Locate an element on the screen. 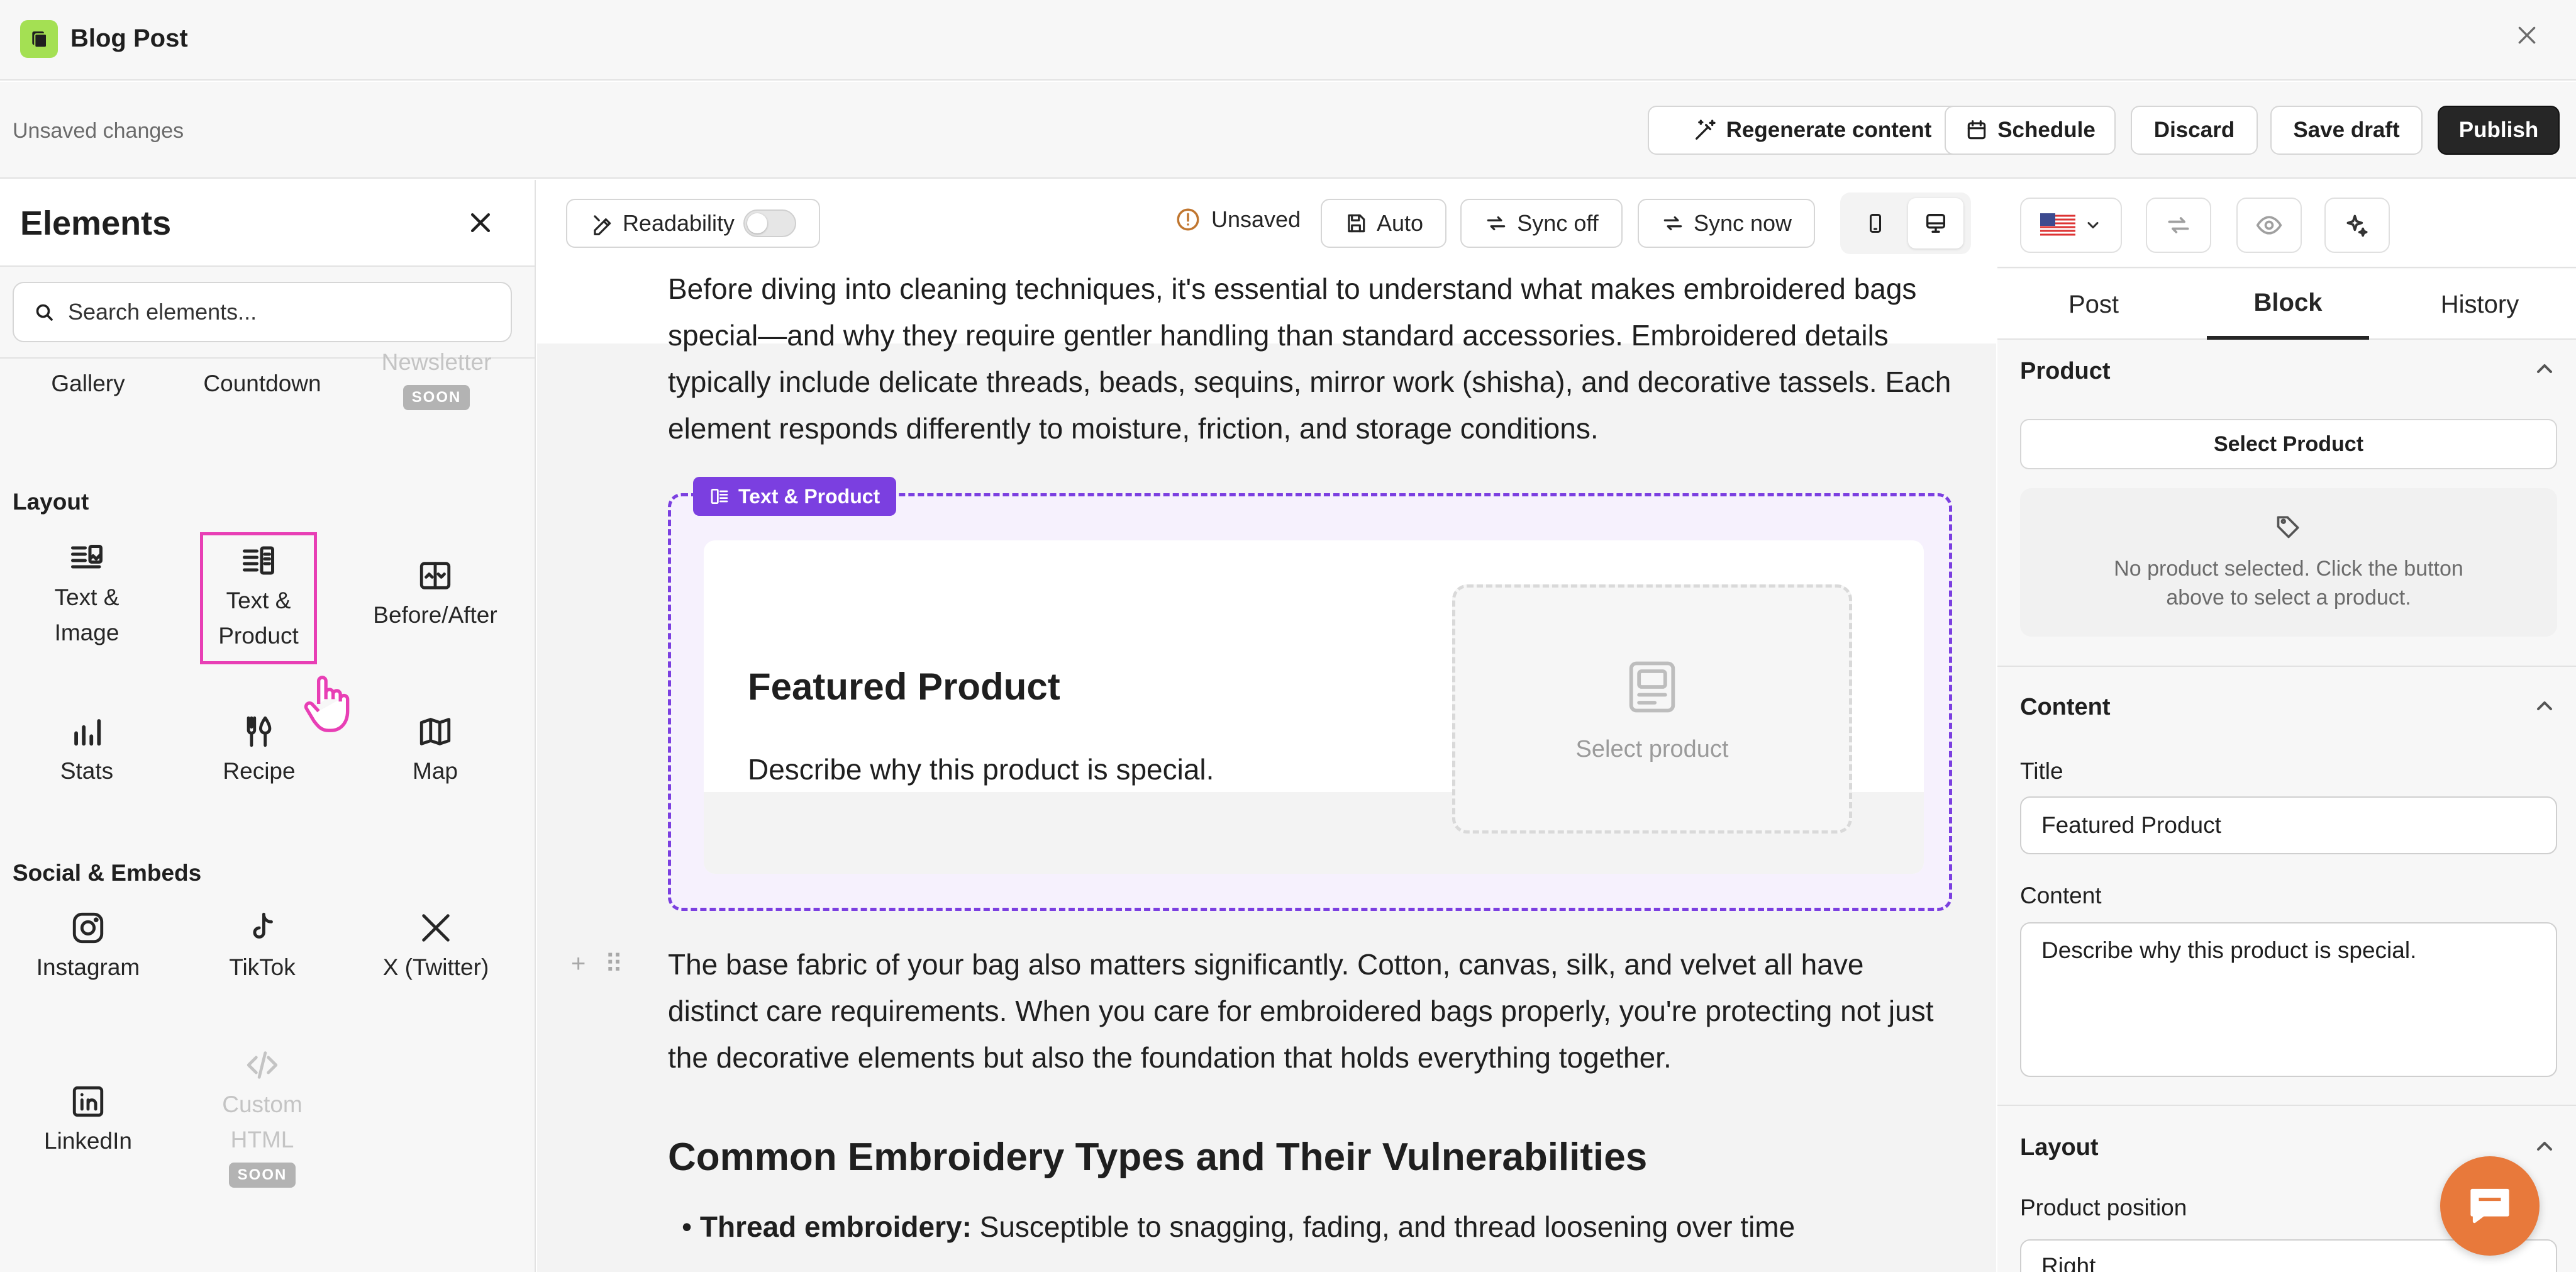 The height and width of the screenshot is (1272, 2576). mobile-view-icon is located at coordinates (1875, 223).